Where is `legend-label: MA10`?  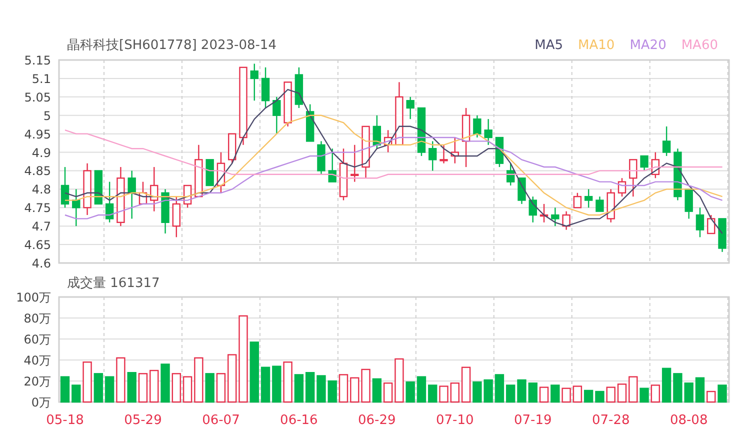 legend-label: MA10 is located at coordinates (596, 45).